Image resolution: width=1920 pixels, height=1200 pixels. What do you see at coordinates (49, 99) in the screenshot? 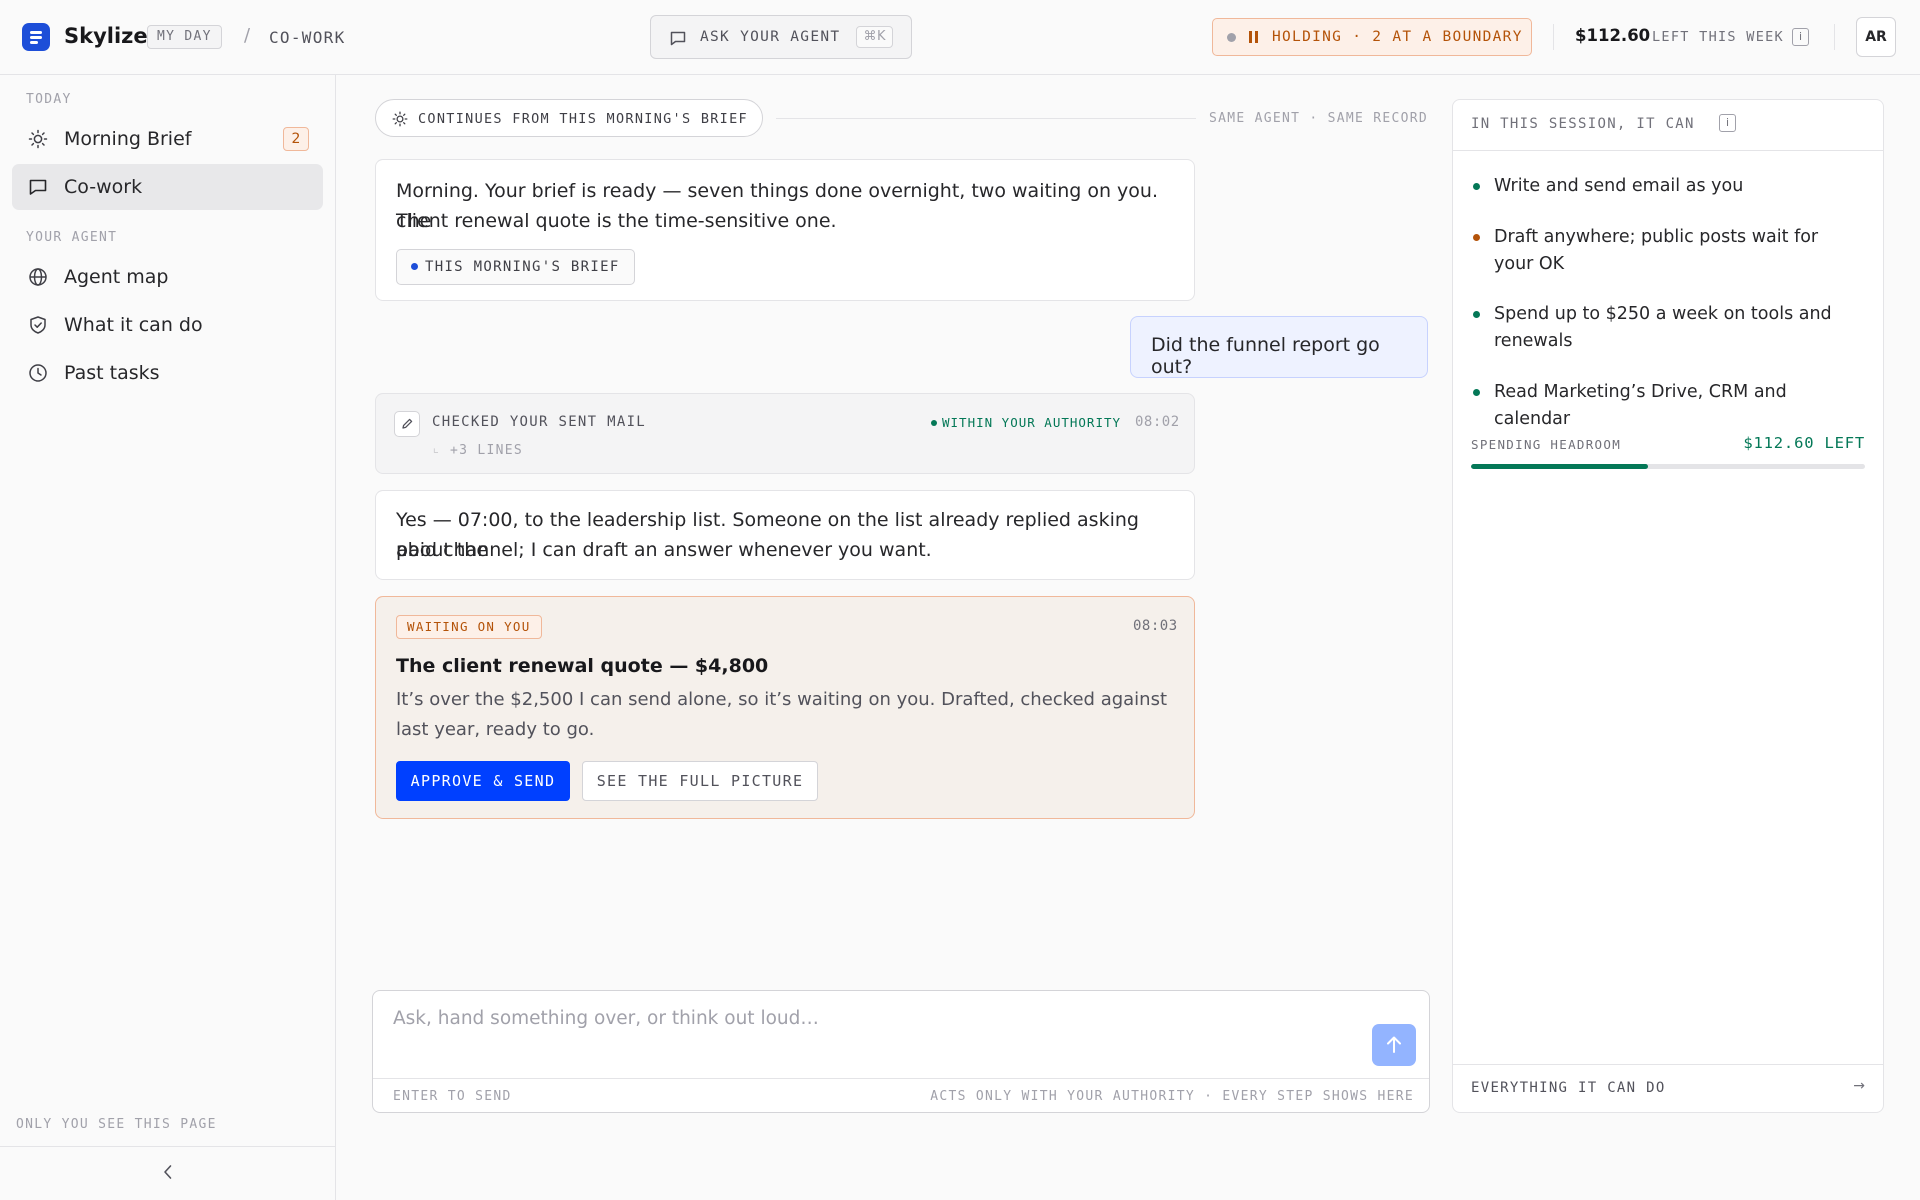
I see `section-label-today: TODAY` at bounding box center [49, 99].